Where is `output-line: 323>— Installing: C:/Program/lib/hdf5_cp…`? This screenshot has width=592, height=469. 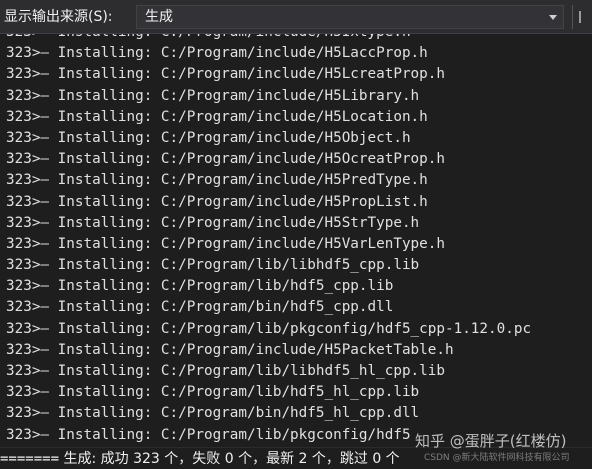 output-line: 323>— Installing: C:/Program/lib/hdf5_cp… is located at coordinates (200, 286).